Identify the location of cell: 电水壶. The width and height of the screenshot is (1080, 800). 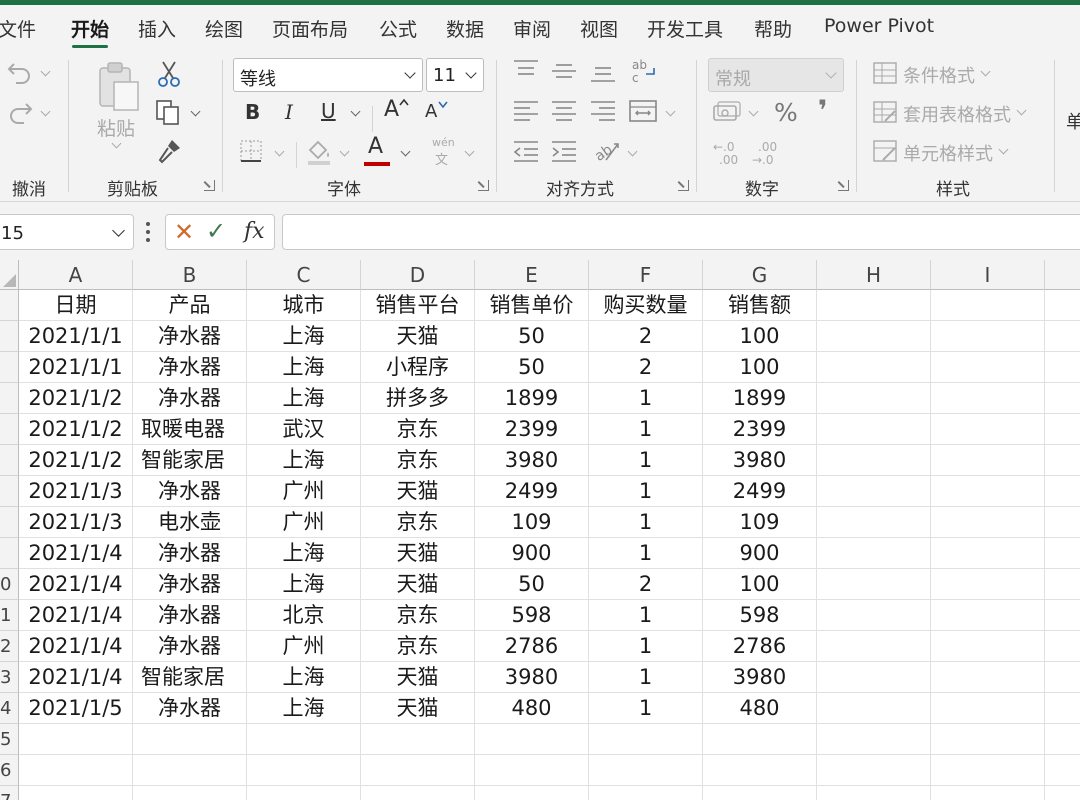
(190, 522).